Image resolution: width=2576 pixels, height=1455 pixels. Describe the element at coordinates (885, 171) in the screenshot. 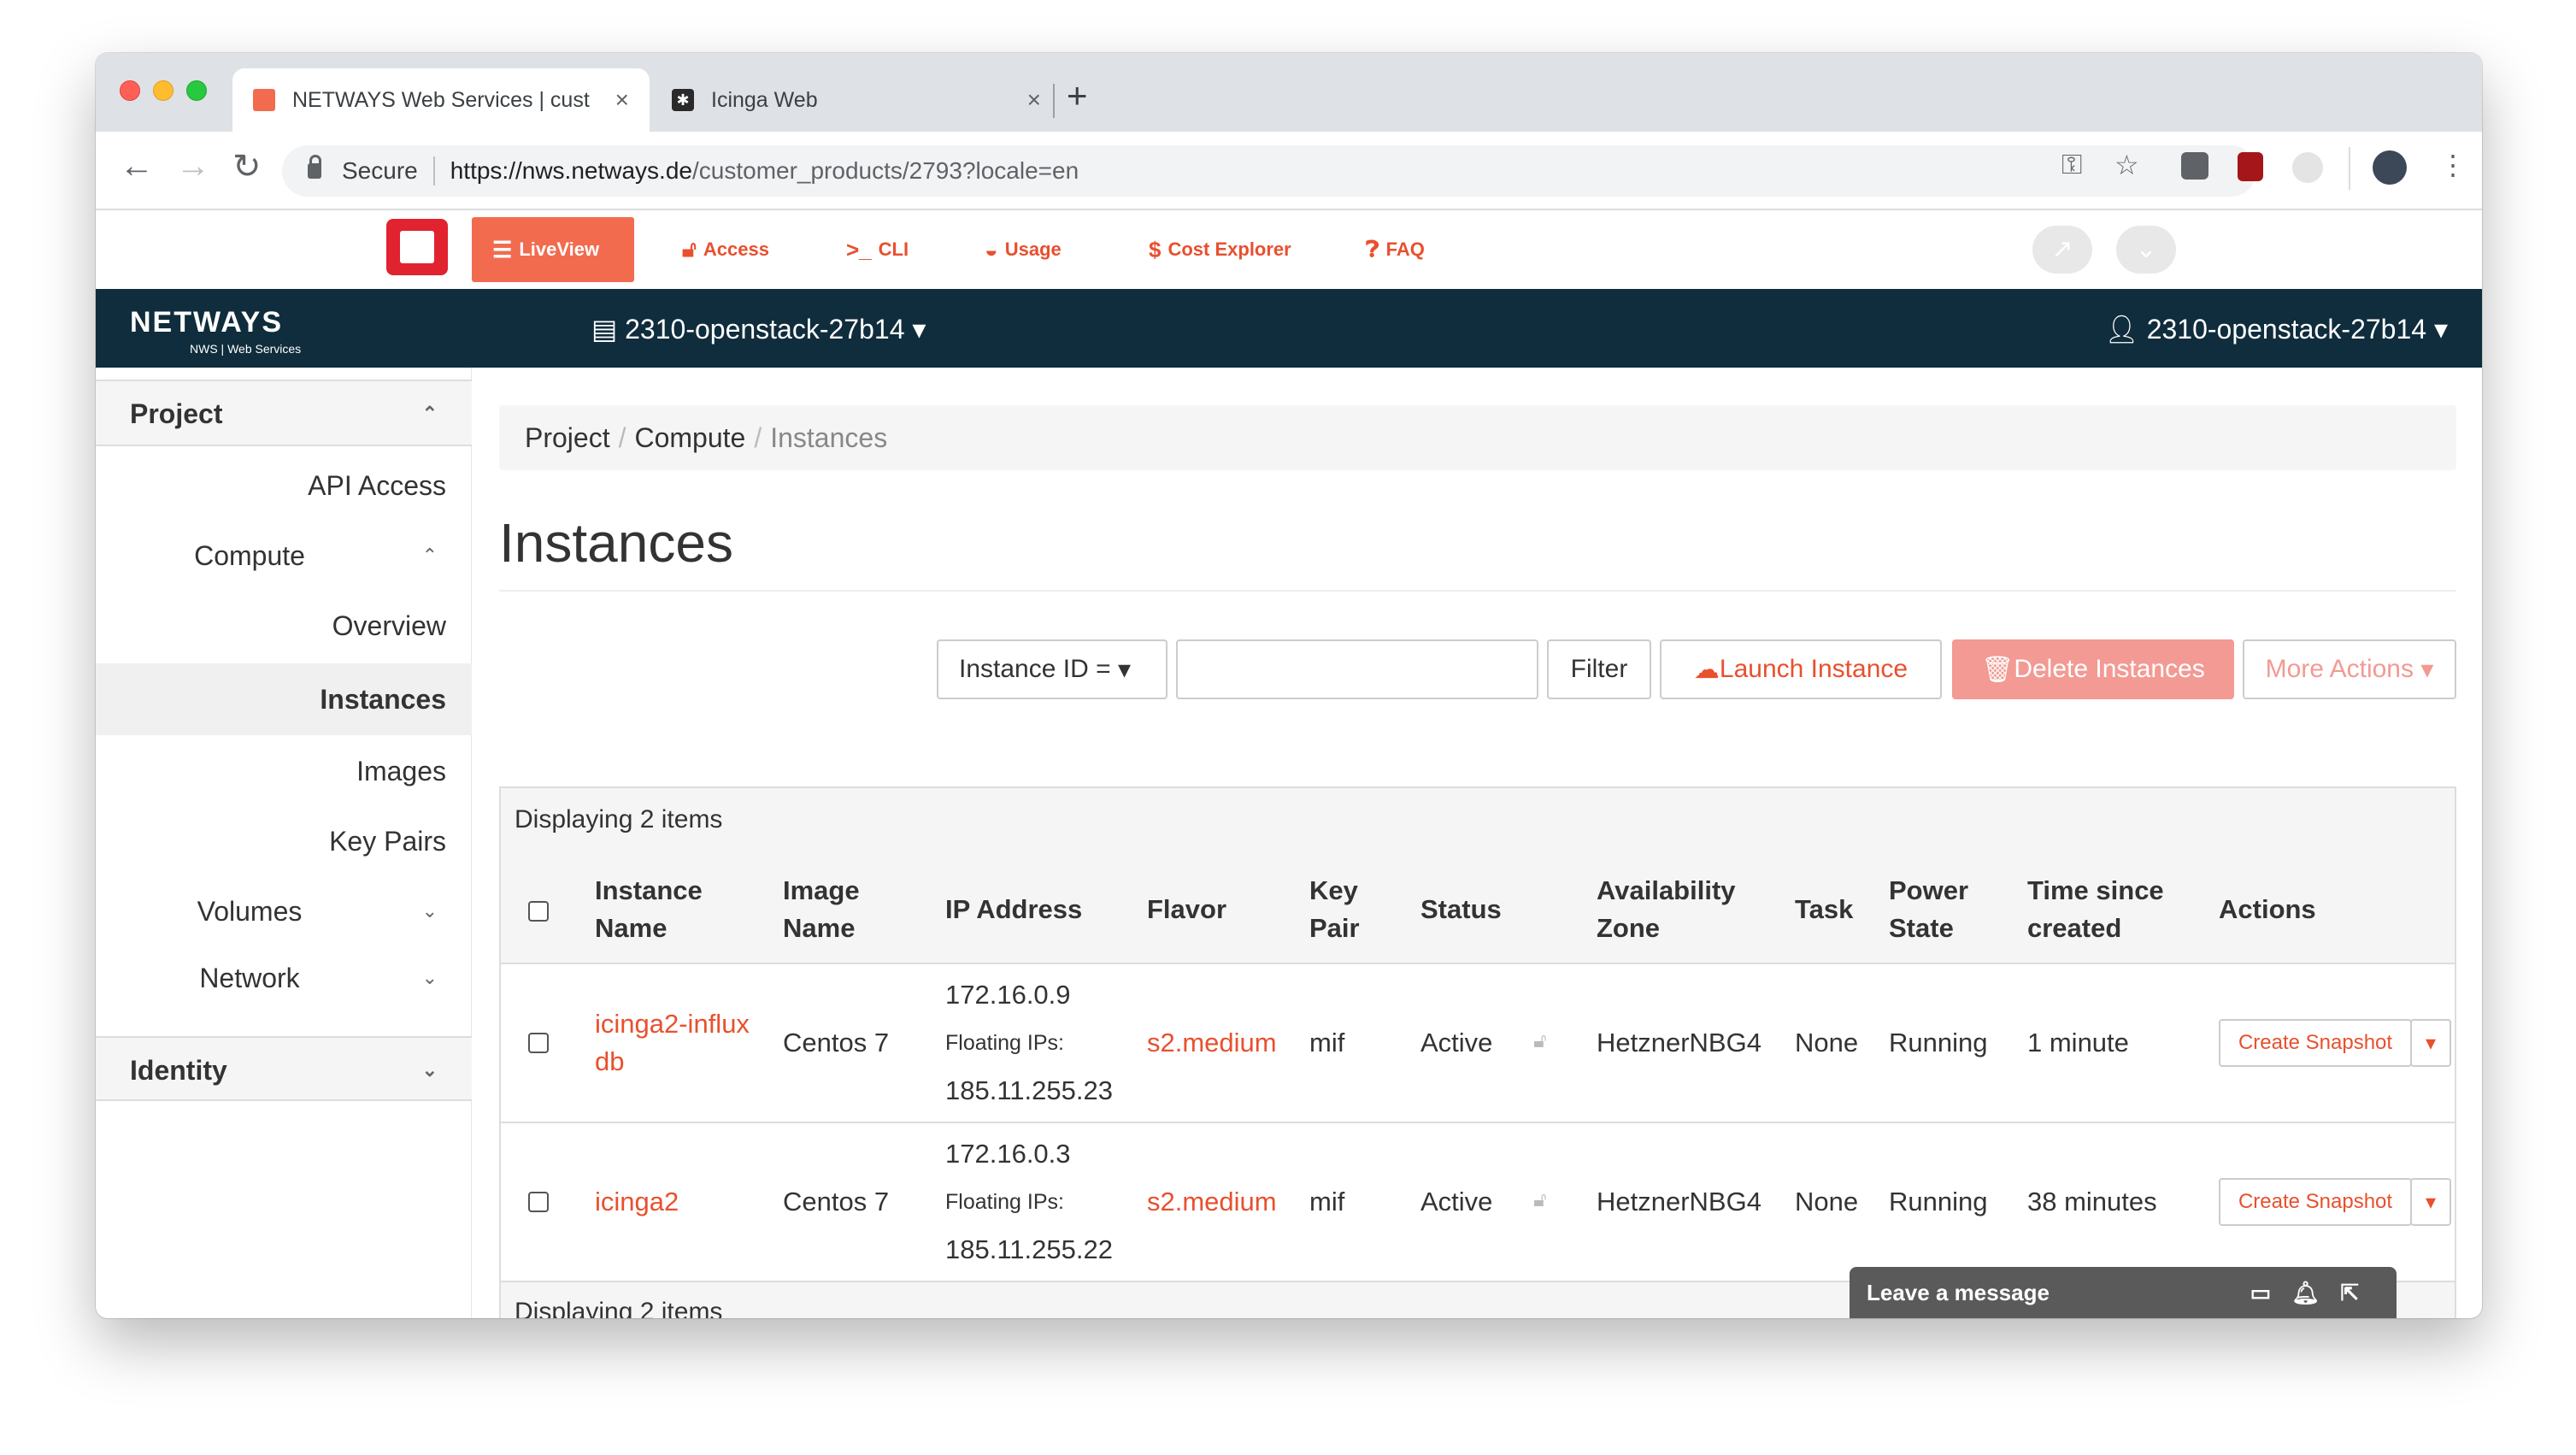

I see `url-path: /customer_products/2793?locale=en` at that location.